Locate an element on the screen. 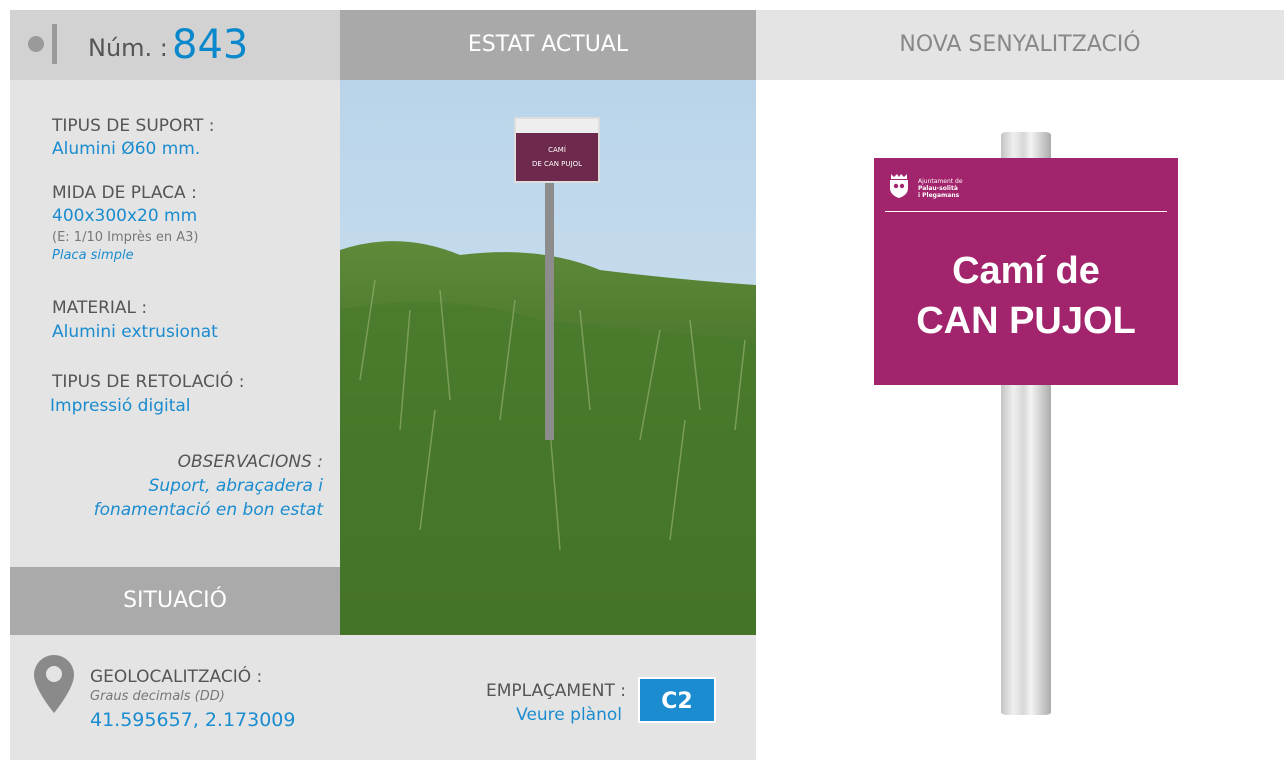 Image resolution: width=1284 pixels, height=762 pixels. placement-code-badge: C2 is located at coordinates (677, 700).